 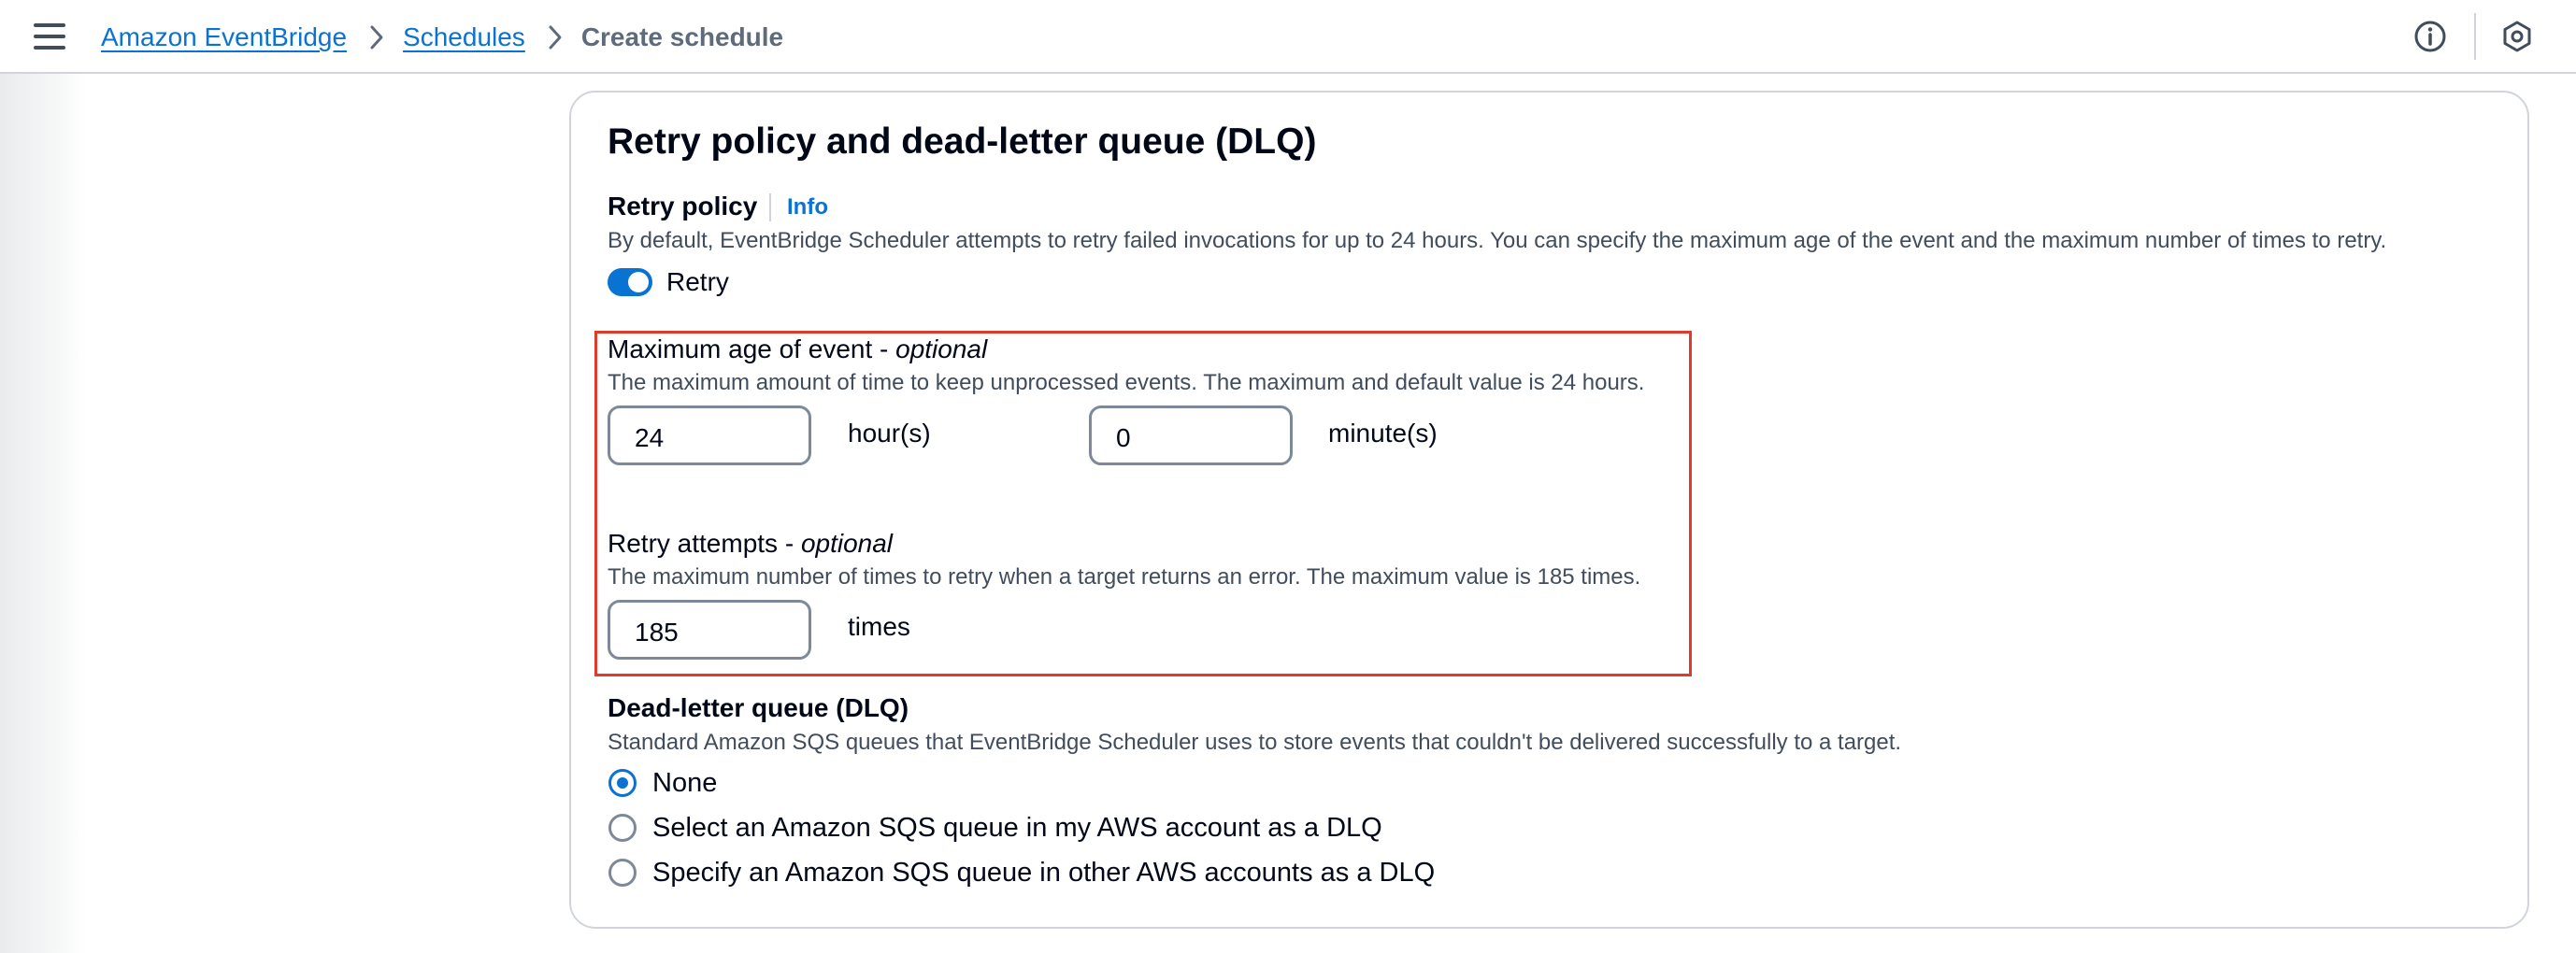 What do you see at coordinates (49, 36) in the screenshot?
I see `menu-icon` at bounding box center [49, 36].